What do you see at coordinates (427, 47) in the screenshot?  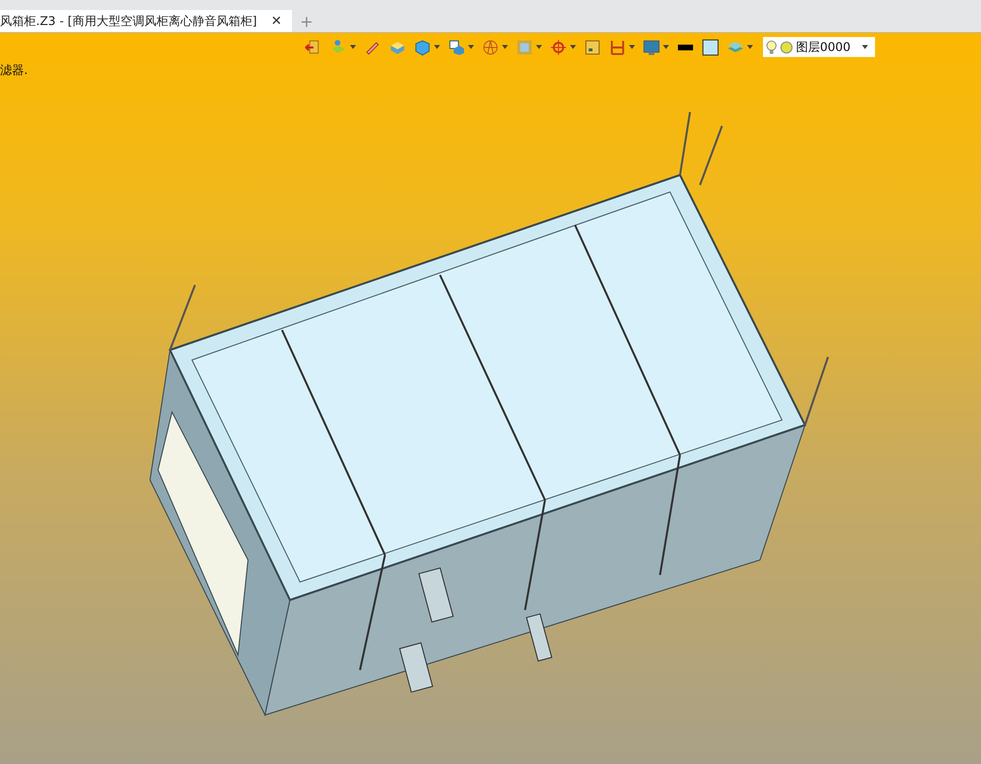 I see `cube-icon` at bounding box center [427, 47].